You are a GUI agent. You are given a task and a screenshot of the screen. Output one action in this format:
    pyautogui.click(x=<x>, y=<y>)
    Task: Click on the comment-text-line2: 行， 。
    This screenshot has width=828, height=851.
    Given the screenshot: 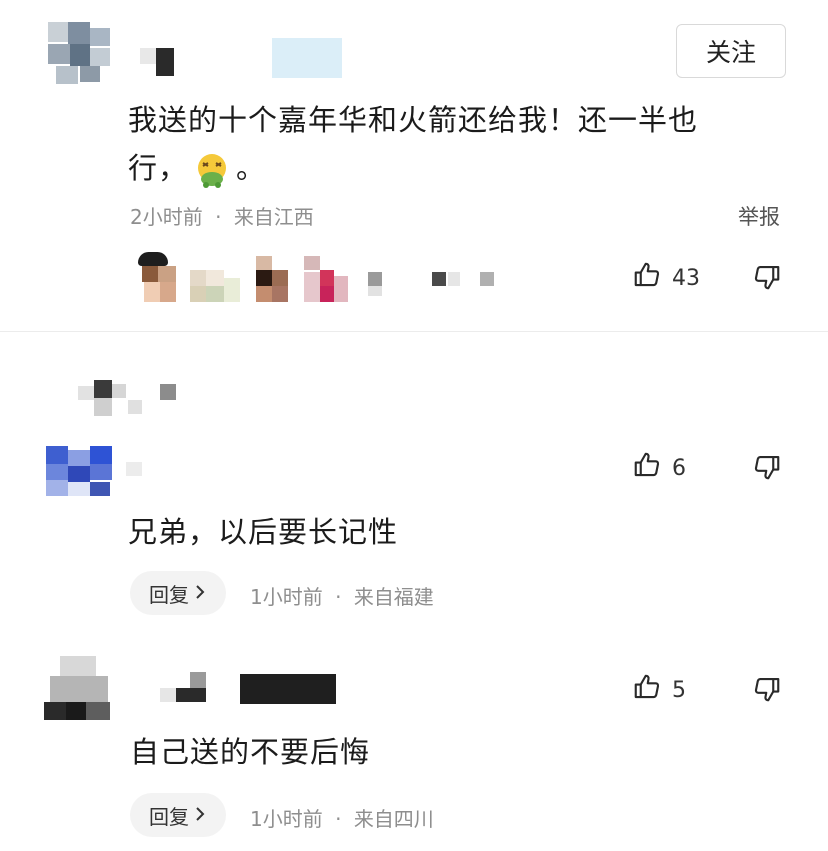 What is the action you would take?
    pyautogui.click(x=448, y=168)
    